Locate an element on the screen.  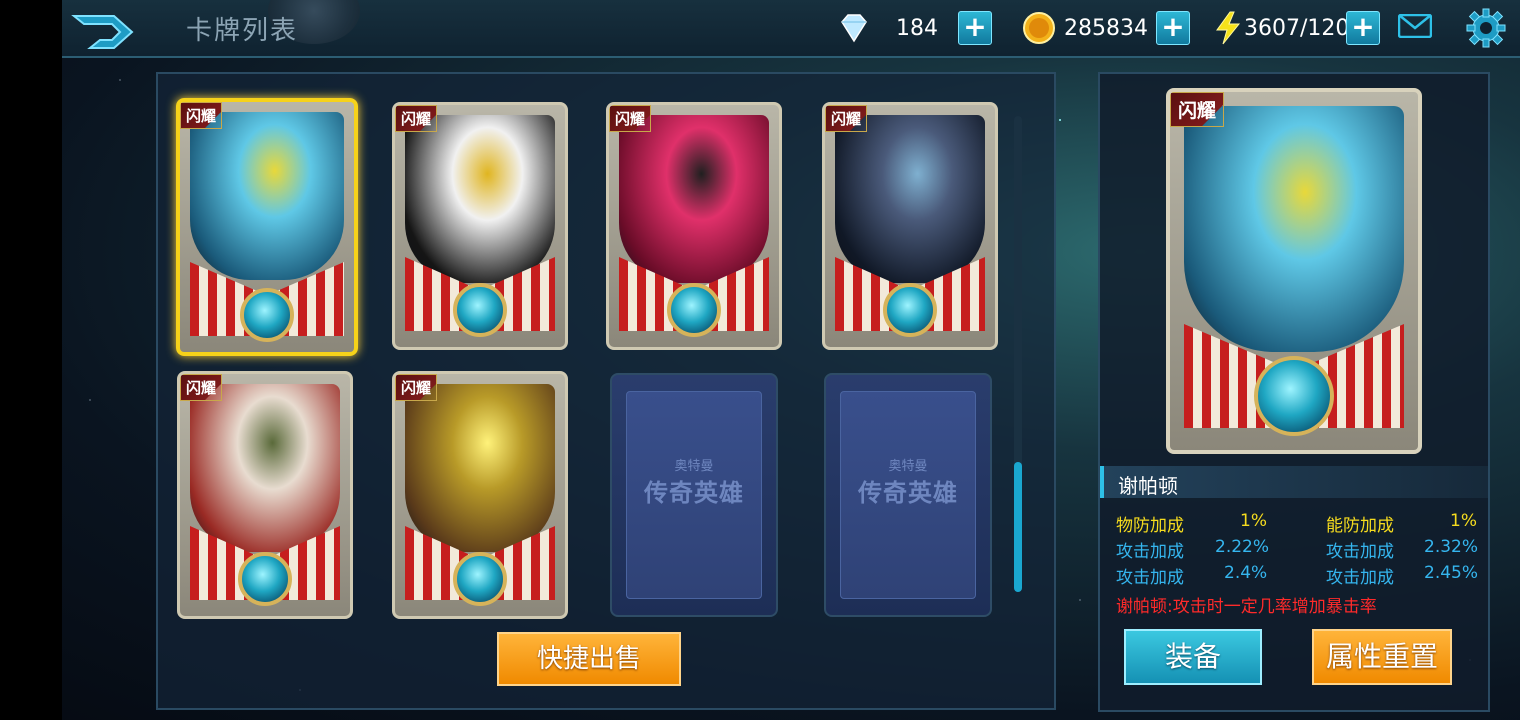
stat-label: 物防加成 is located at coordinates (1150, 526).